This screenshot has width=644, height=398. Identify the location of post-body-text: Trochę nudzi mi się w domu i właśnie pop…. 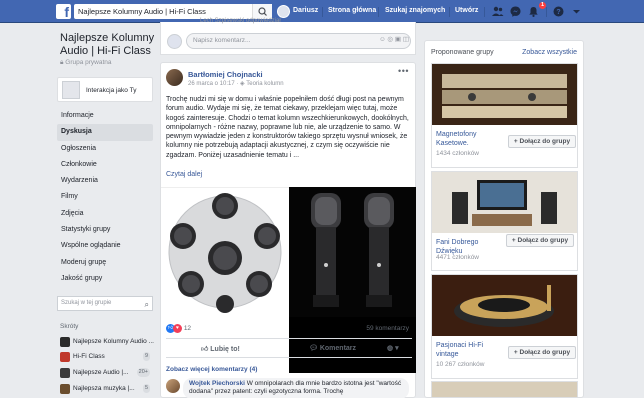
(287, 127).